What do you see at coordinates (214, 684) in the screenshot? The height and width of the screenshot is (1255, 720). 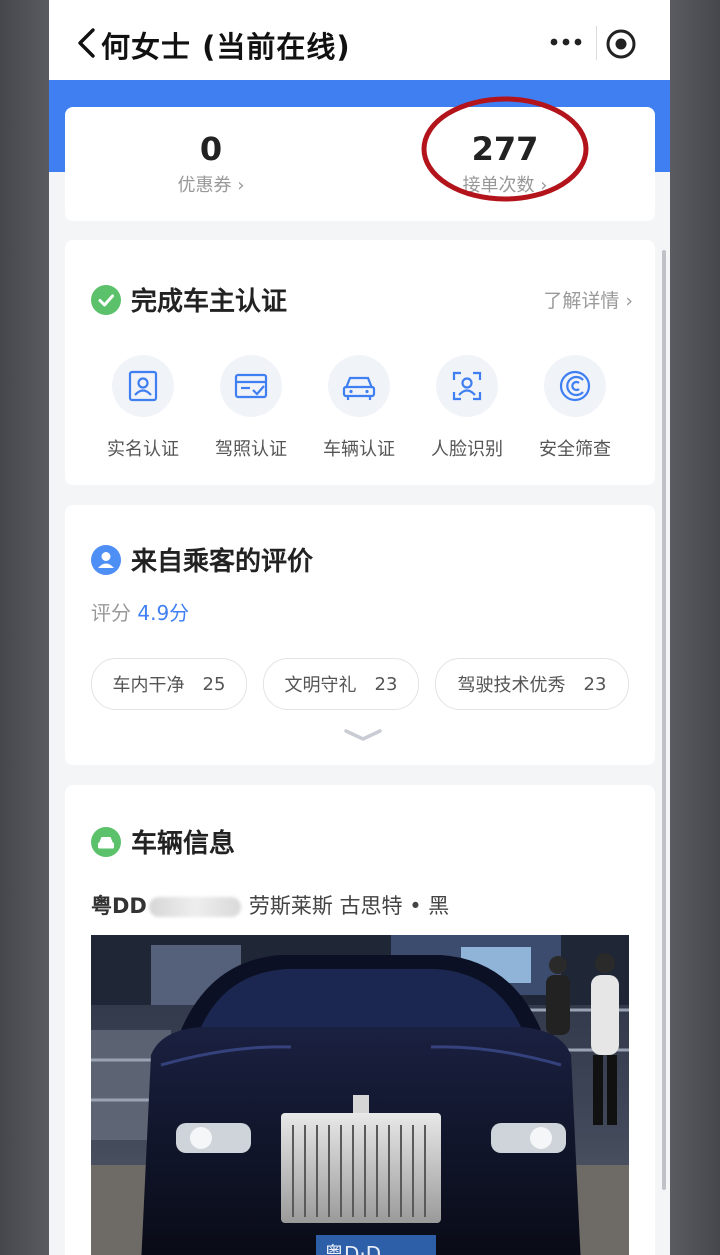 I see `review-tag-count: 25` at bounding box center [214, 684].